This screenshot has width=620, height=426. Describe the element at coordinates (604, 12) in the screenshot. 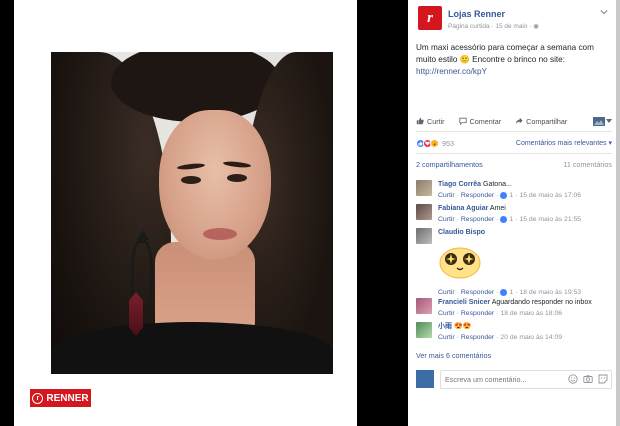

I see `chevron-down-icon` at that location.